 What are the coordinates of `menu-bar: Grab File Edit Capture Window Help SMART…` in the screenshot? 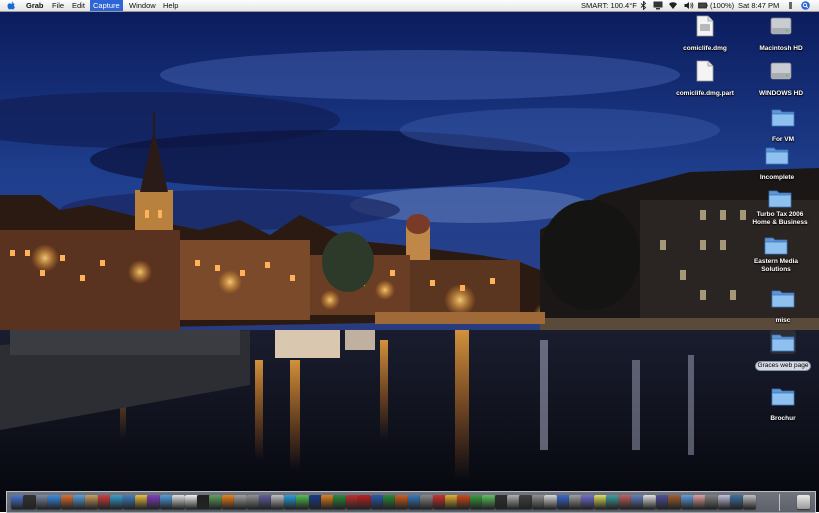 It's located at (409, 6).